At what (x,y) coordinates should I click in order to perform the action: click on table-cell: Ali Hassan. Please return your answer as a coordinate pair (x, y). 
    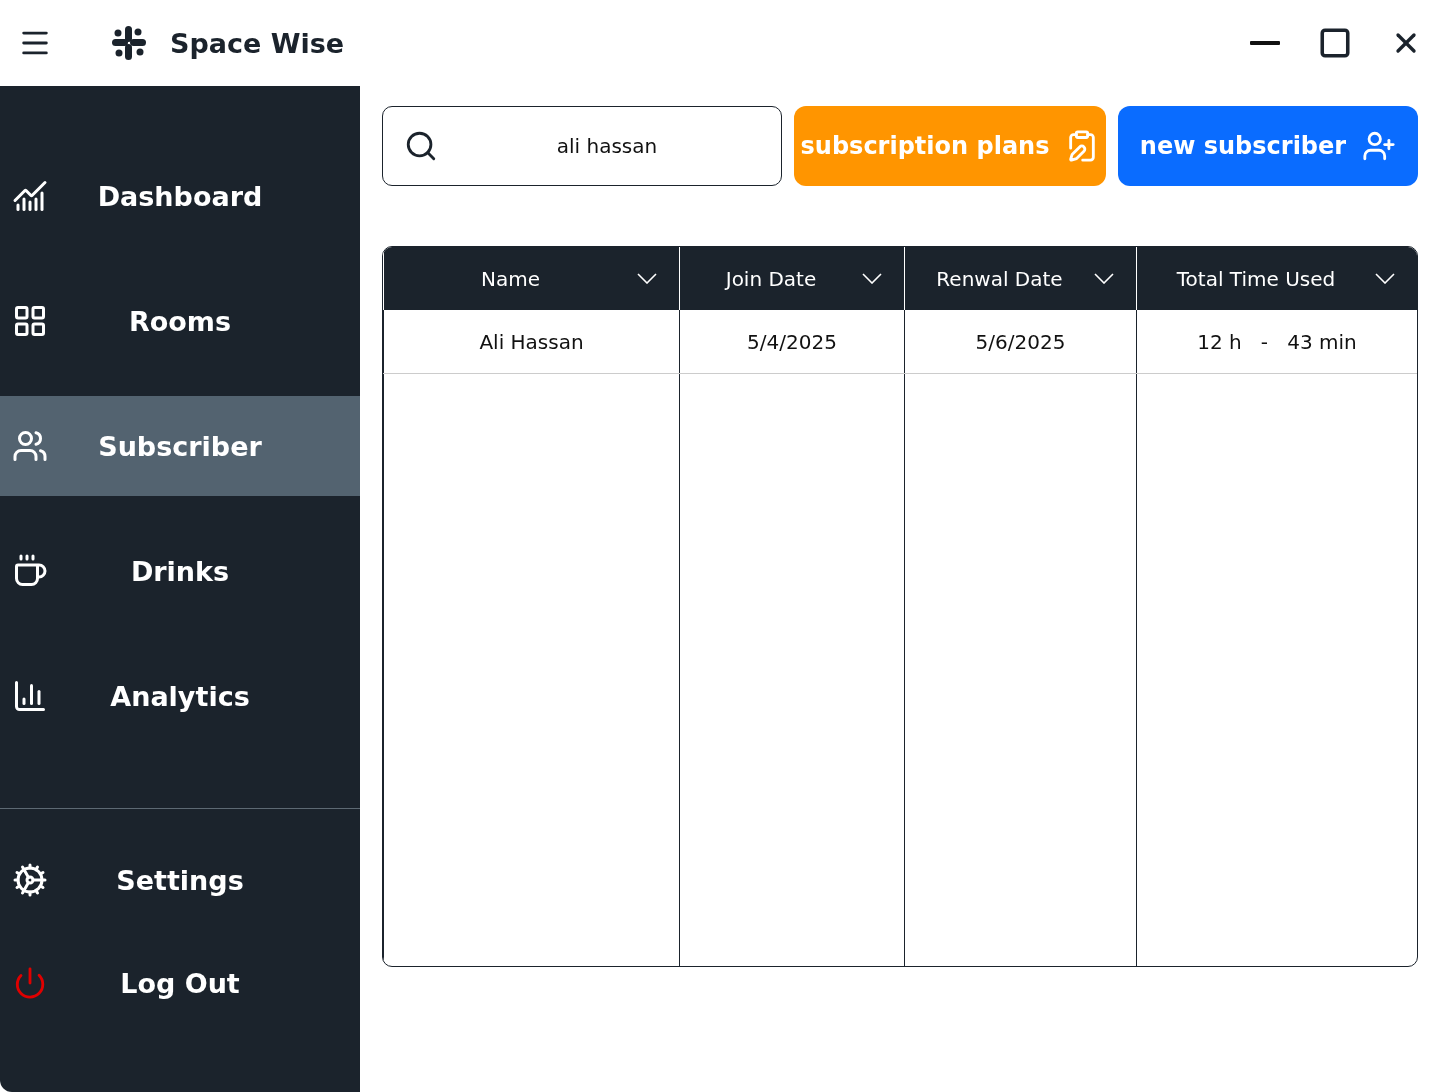
    Looking at the image, I should click on (531, 342).